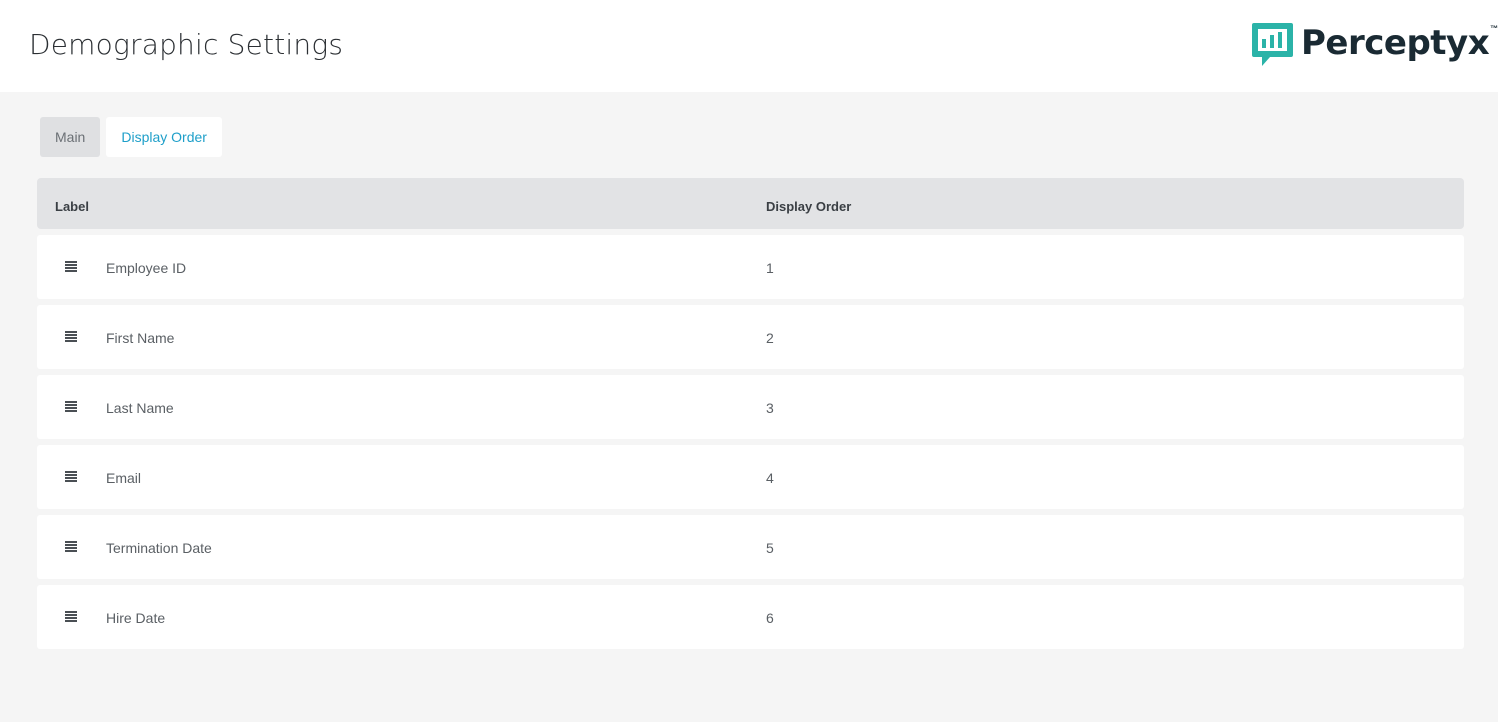 The width and height of the screenshot is (1498, 722). I want to click on row-display-order: 2, so click(770, 338).